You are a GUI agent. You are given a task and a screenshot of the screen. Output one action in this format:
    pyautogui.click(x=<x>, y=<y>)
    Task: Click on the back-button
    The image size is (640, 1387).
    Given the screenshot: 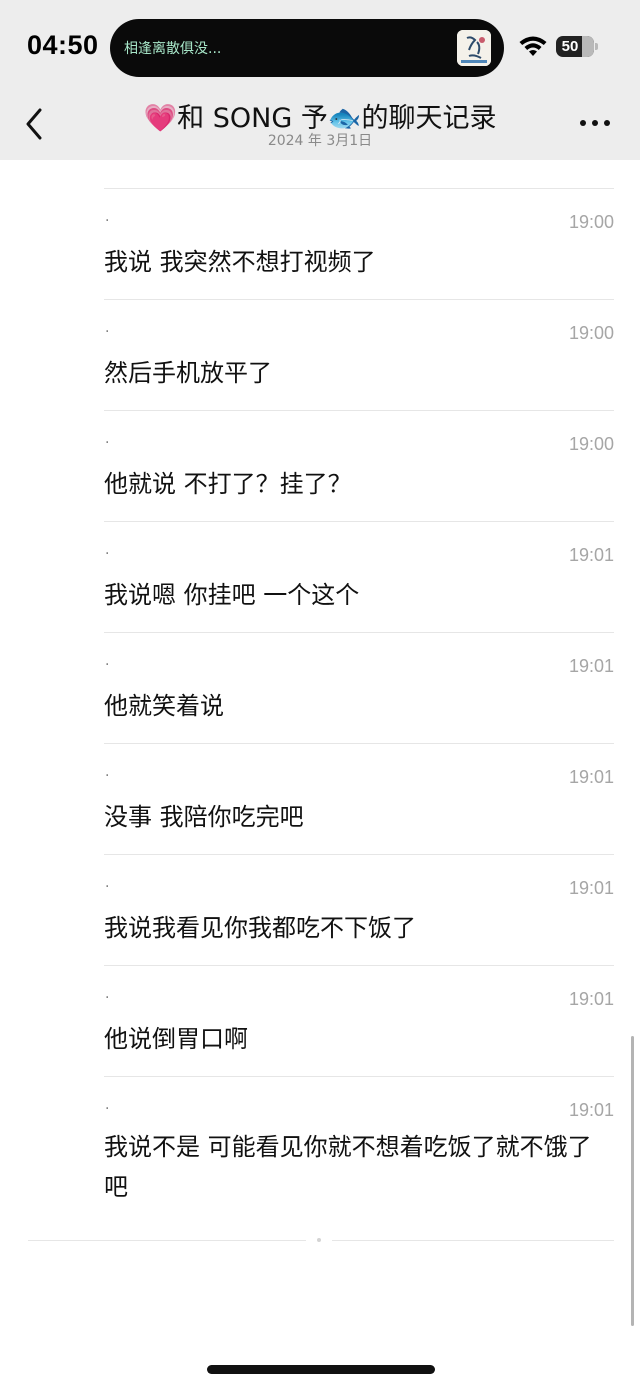 What is the action you would take?
    pyautogui.click(x=36, y=124)
    